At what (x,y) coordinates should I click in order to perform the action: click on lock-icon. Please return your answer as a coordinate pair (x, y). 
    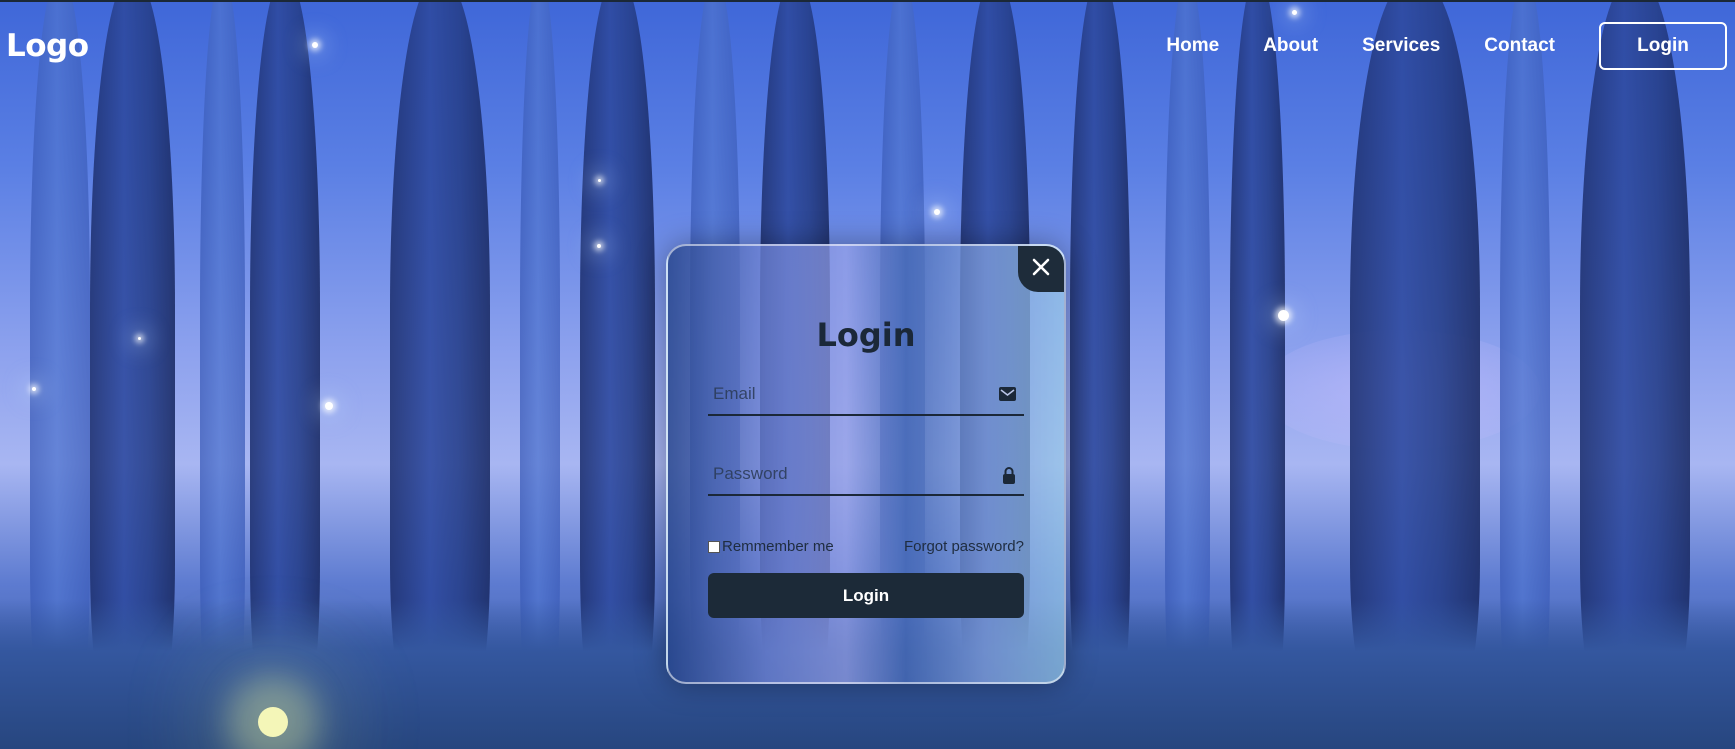
    Looking at the image, I should click on (1009, 477).